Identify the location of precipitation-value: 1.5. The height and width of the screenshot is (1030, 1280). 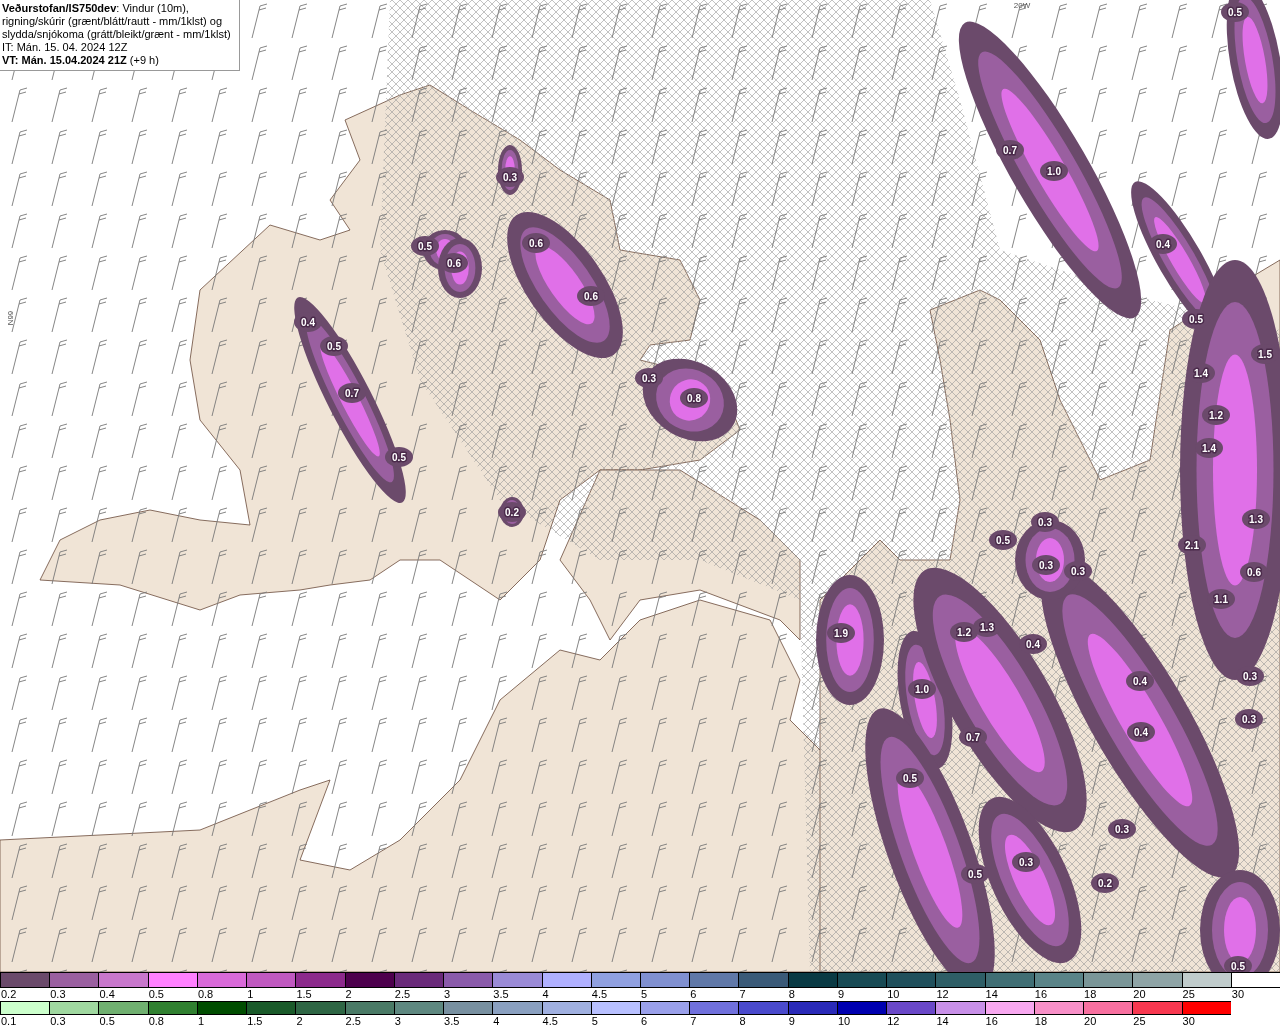
(1265, 354).